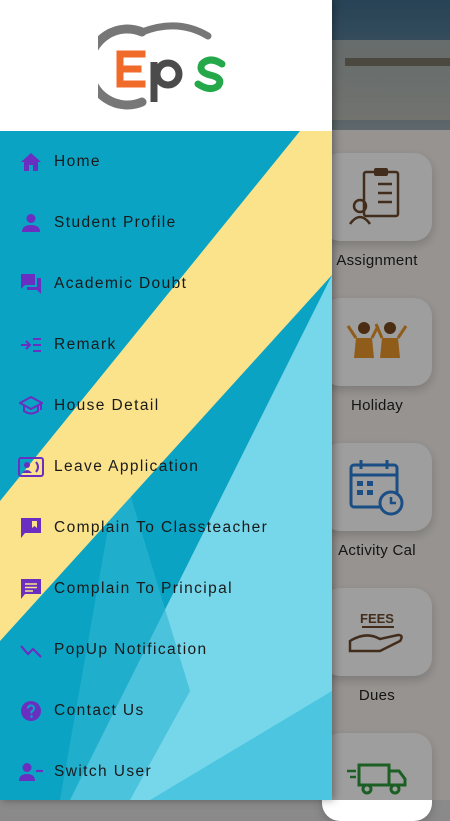 The image size is (450, 821). Describe the element at coordinates (31, 589) in the screenshot. I see `message-icon` at that location.